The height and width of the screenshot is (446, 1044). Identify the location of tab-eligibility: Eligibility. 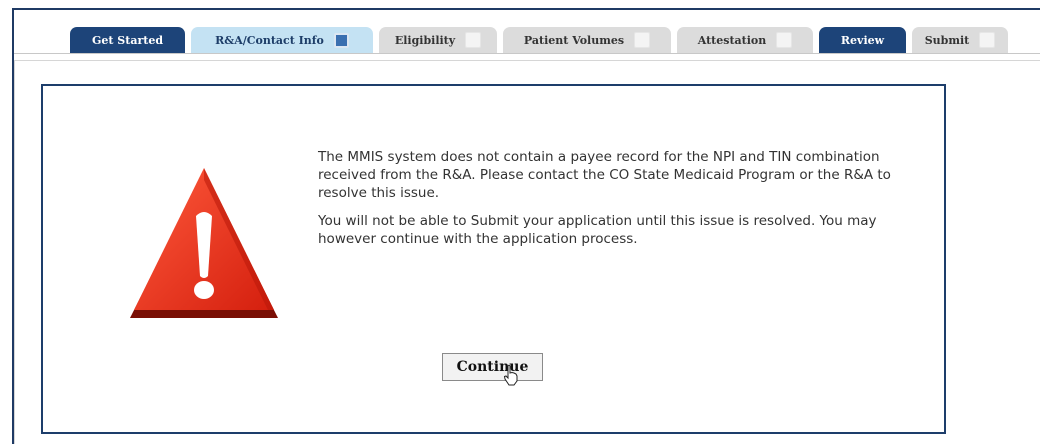
(438, 40).